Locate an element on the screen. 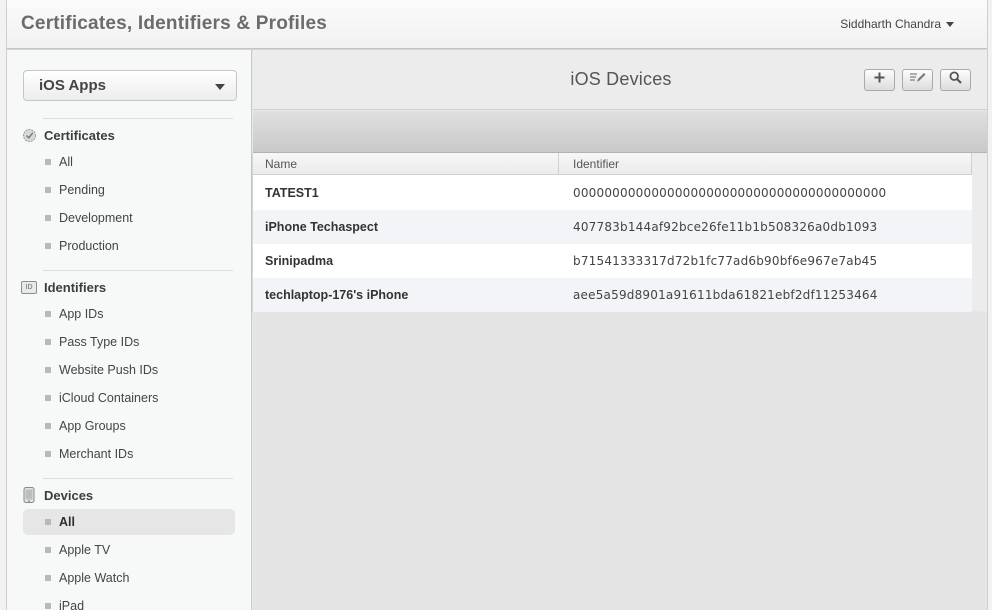  search-button is located at coordinates (955, 80).